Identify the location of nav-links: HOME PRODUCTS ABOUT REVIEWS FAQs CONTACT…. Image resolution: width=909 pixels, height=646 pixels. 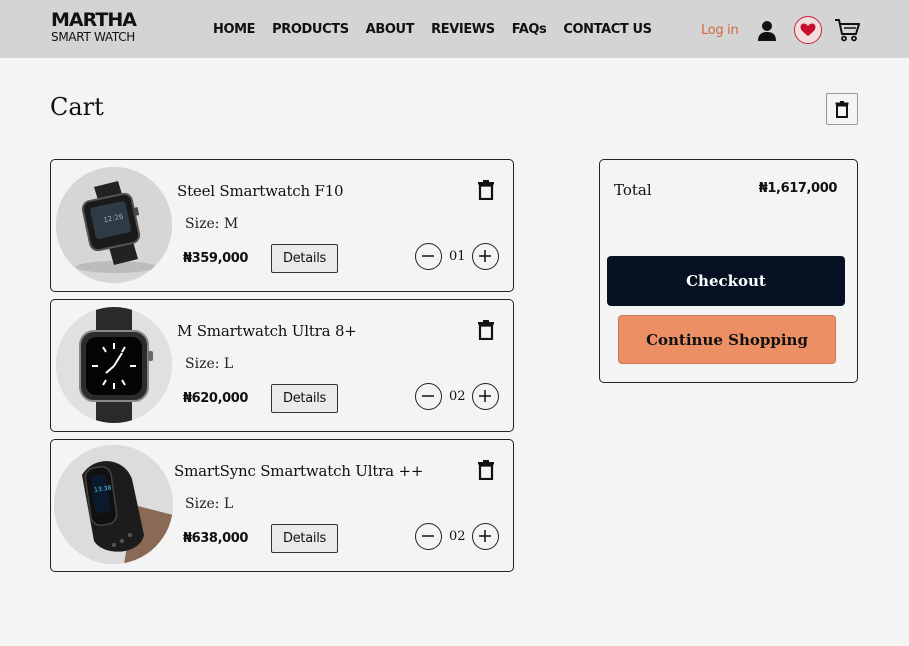
(441, 29).